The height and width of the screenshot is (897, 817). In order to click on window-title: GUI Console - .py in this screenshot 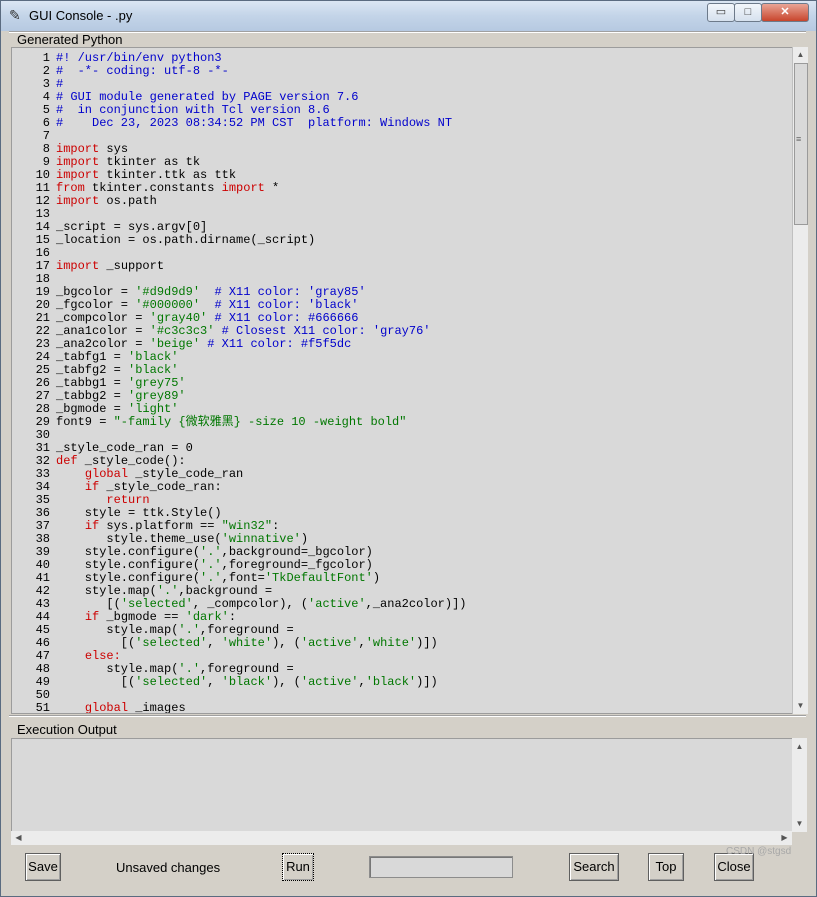, I will do `click(81, 15)`.